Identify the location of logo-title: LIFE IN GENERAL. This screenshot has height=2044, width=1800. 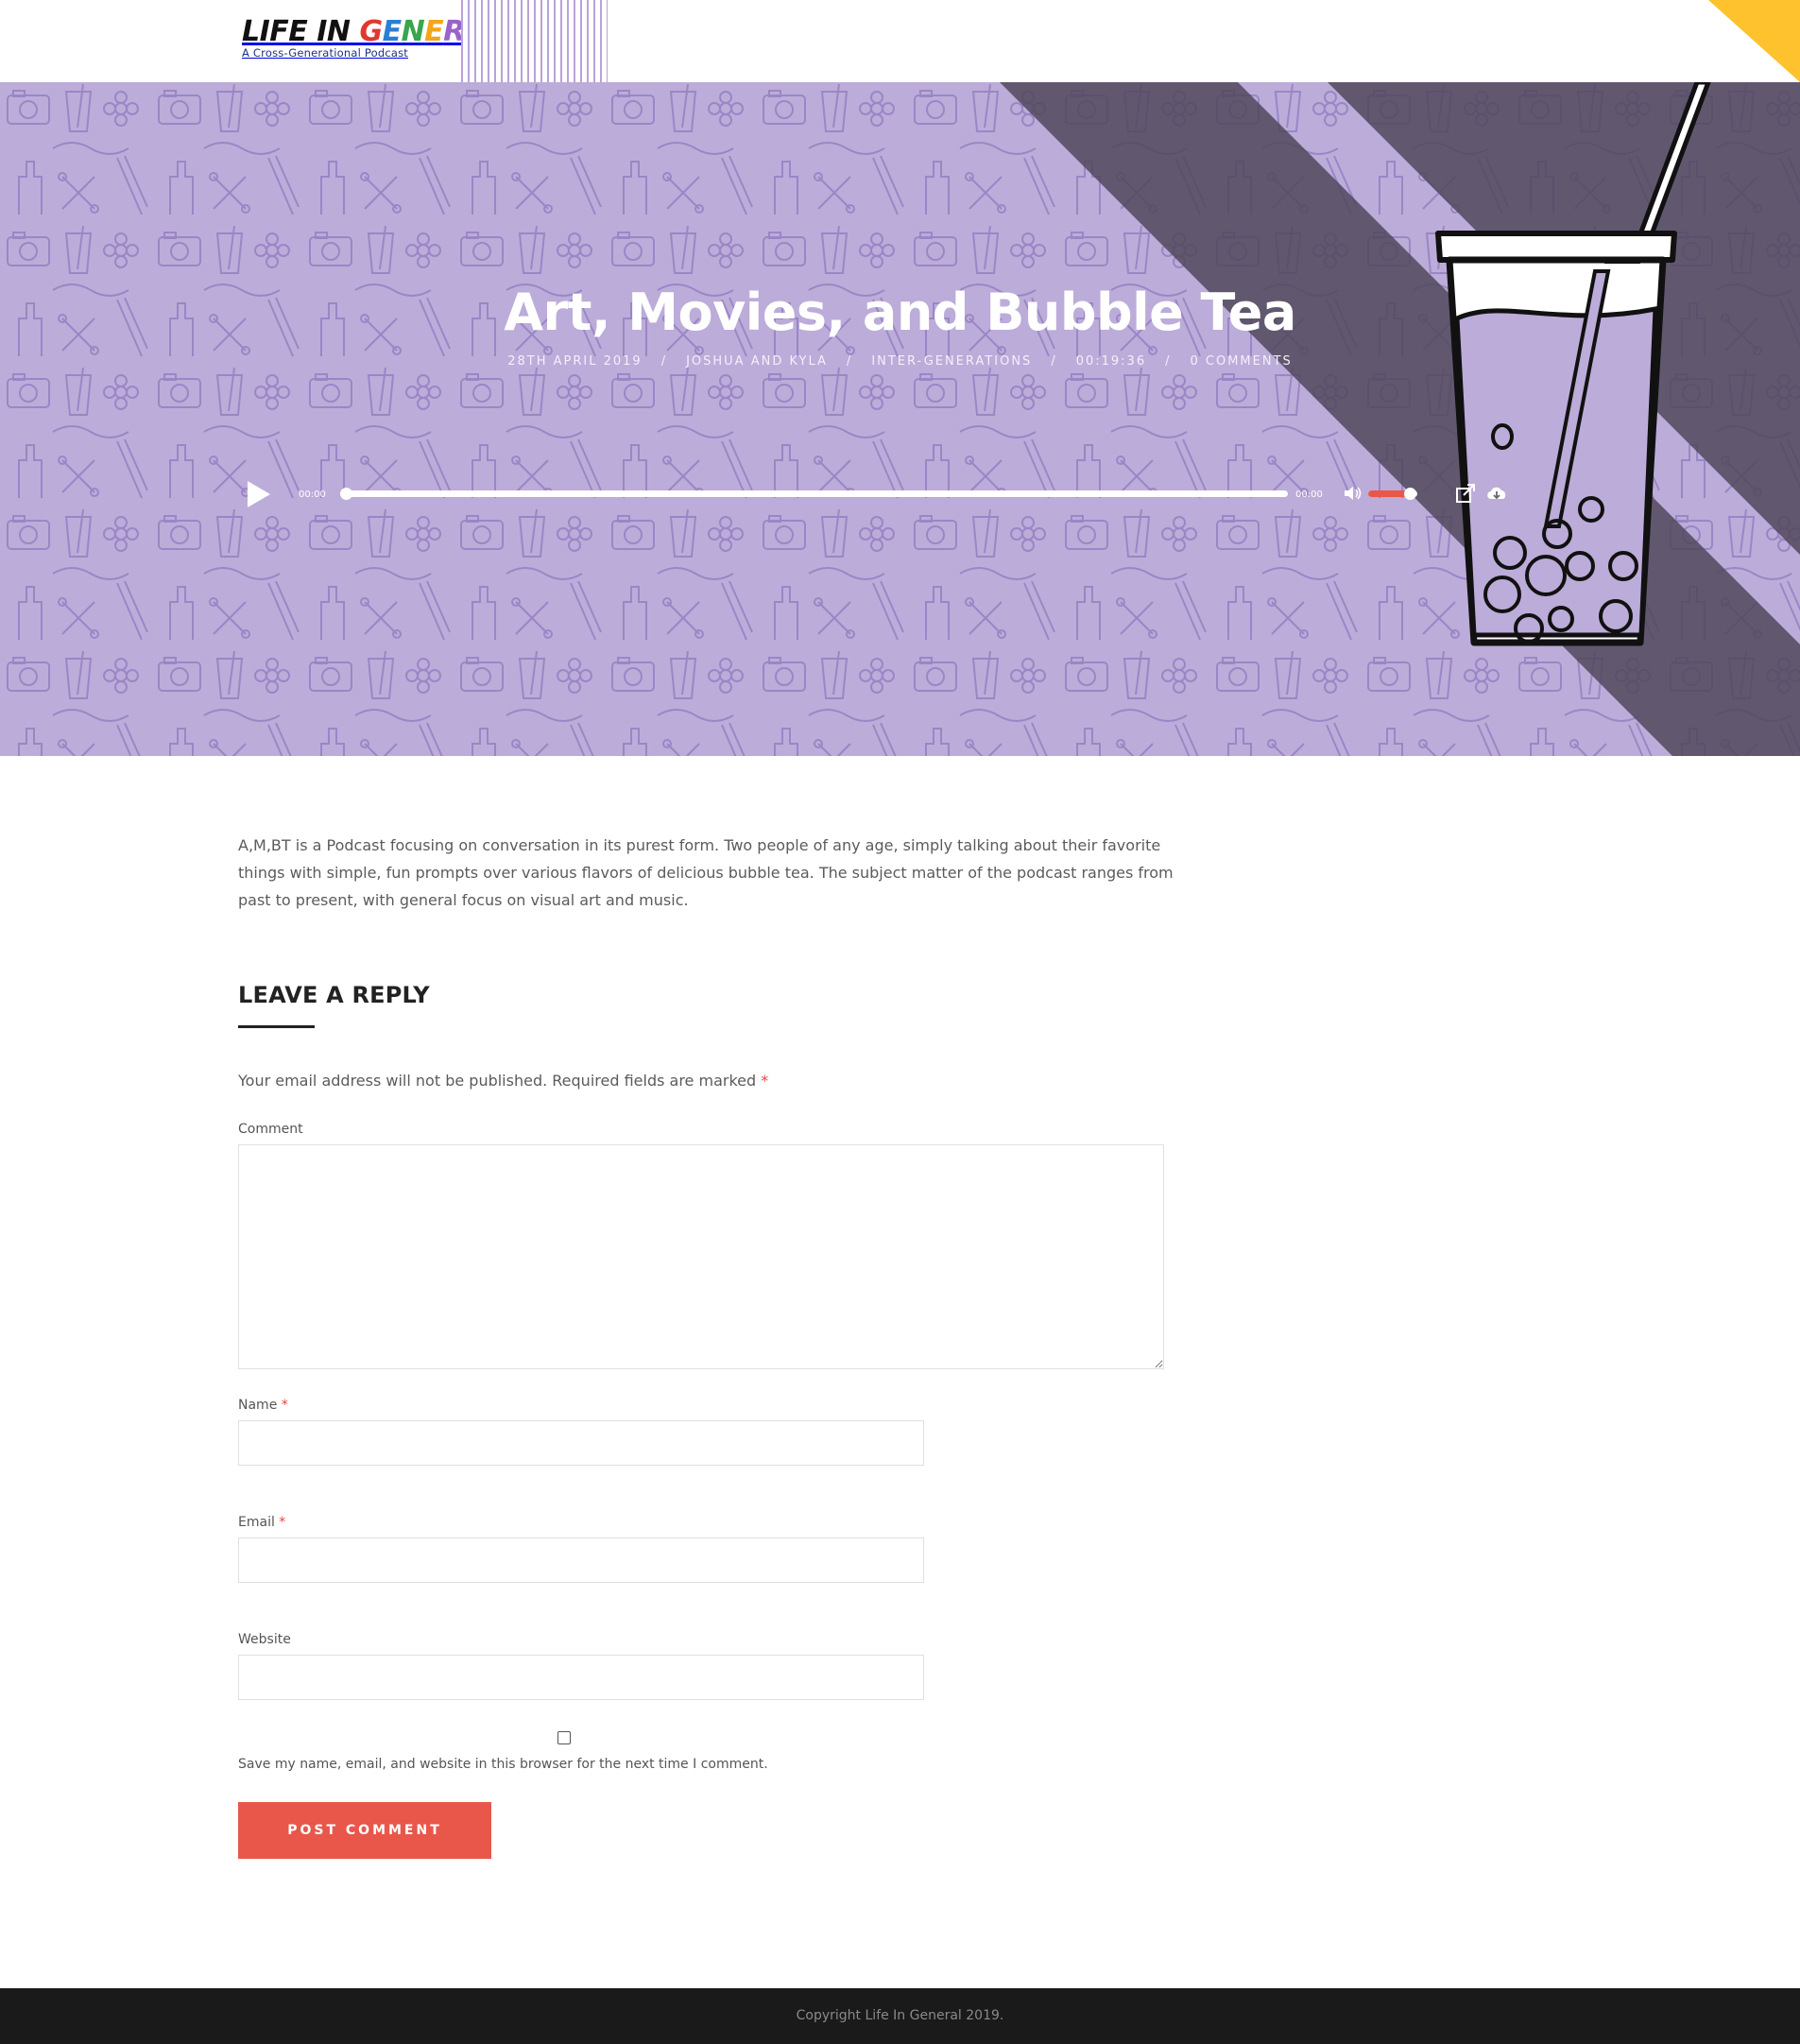
(373, 31).